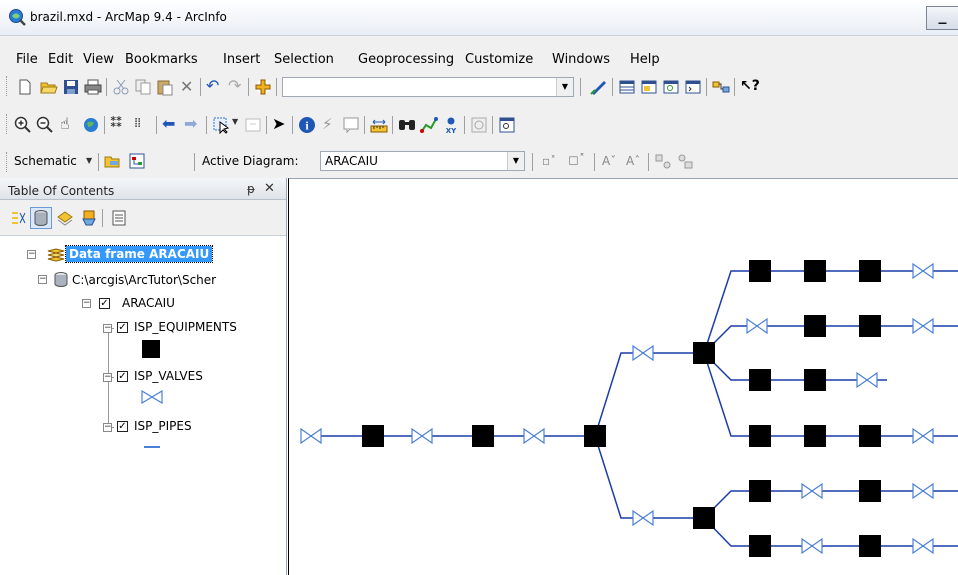  Describe the element at coordinates (119, 218) in the screenshot. I see `options-icon` at that location.